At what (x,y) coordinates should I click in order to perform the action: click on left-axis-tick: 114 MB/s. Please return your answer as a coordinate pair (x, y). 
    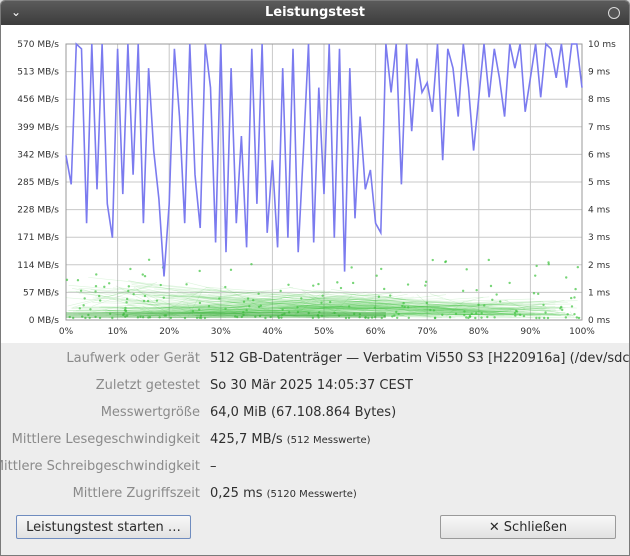
    Looking at the image, I should click on (38, 266).